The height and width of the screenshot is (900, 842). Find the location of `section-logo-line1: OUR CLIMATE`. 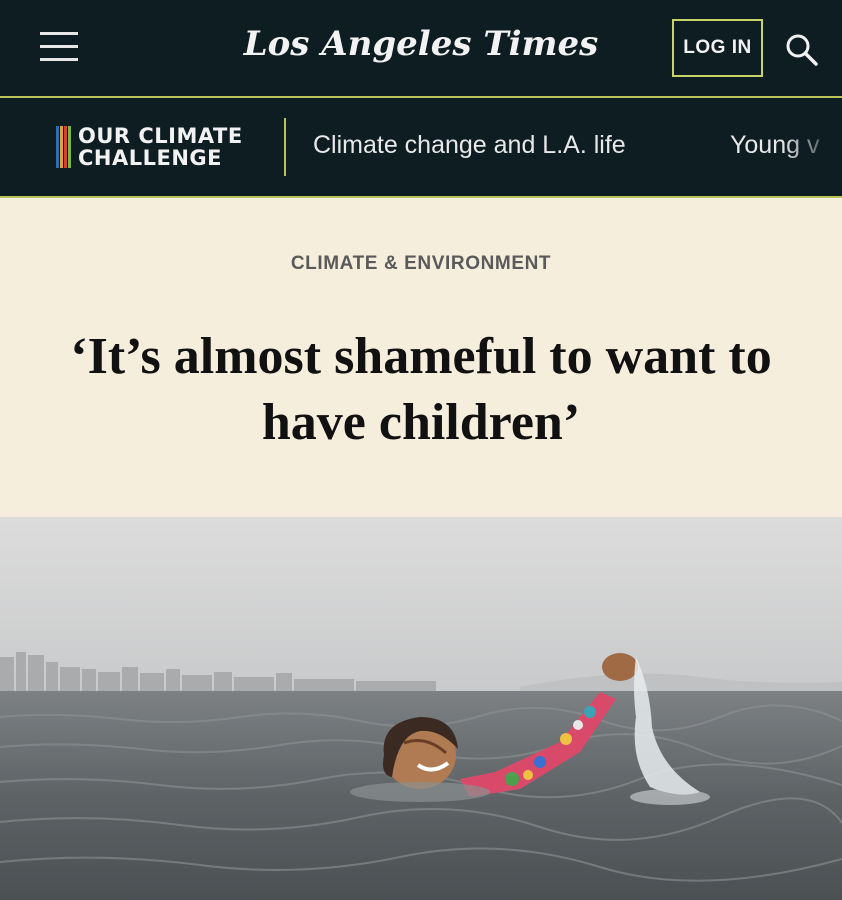

section-logo-line1: OUR CLIMATE is located at coordinates (160, 136).